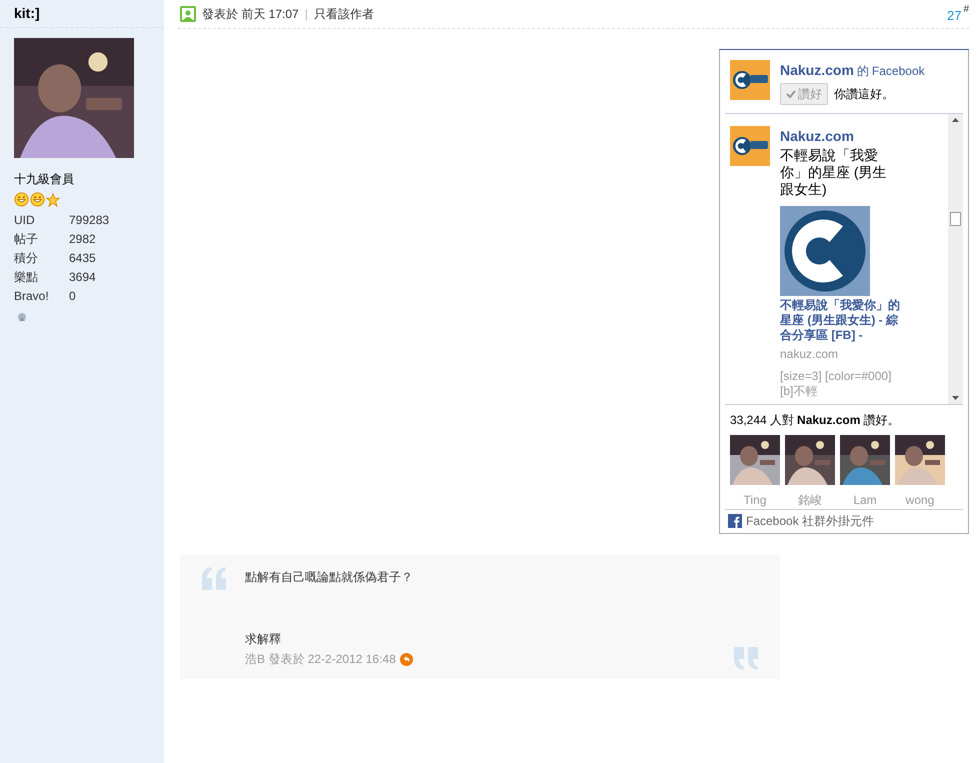 The image size is (977, 763). Describe the element at coordinates (214, 578) in the screenshot. I see `open-quote-icon` at that location.